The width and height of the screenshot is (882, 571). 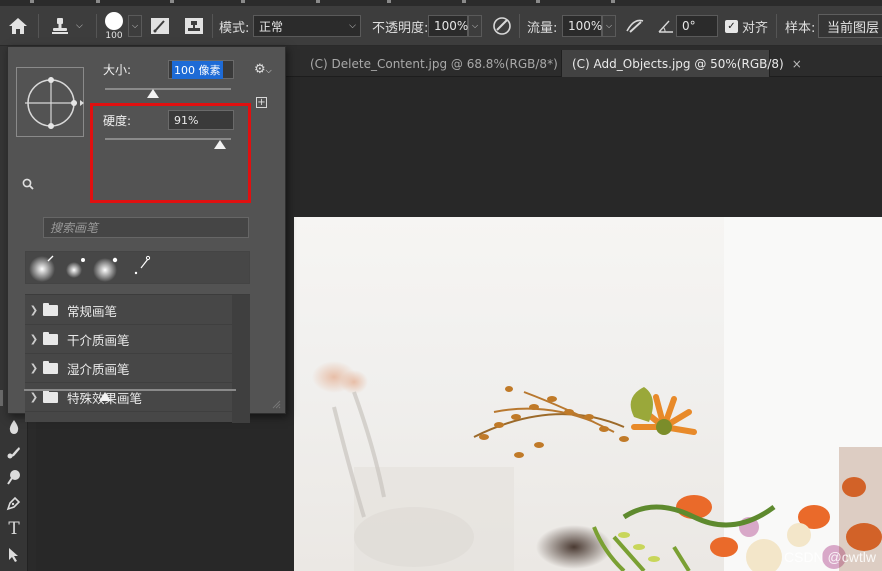 What do you see at coordinates (135, 26) in the screenshot?
I see `brush-preset-dropdown: ⌵` at bounding box center [135, 26].